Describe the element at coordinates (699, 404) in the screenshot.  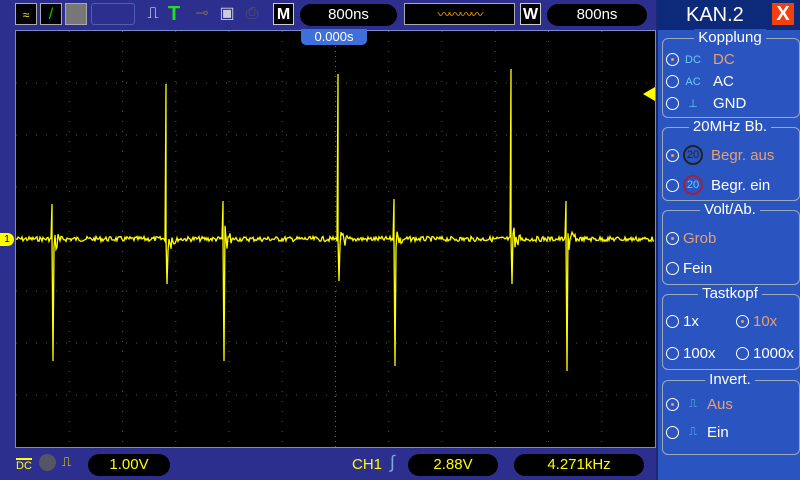
I see `option-invert-off: ⎍ Aus` at that location.